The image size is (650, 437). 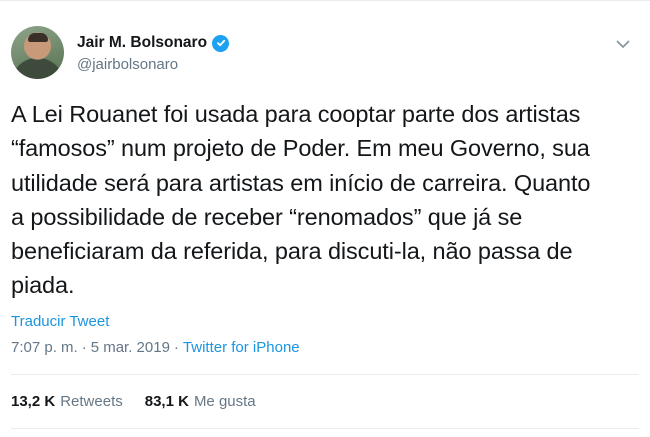 What do you see at coordinates (37, 52) in the screenshot?
I see `avatar` at bounding box center [37, 52].